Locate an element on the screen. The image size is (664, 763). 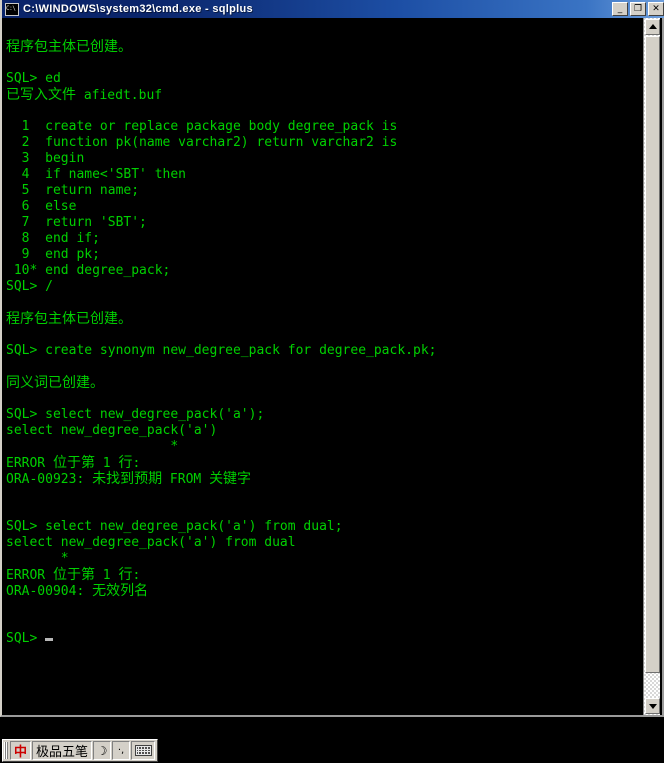
console-line: SQL> is located at coordinates (321, 639).